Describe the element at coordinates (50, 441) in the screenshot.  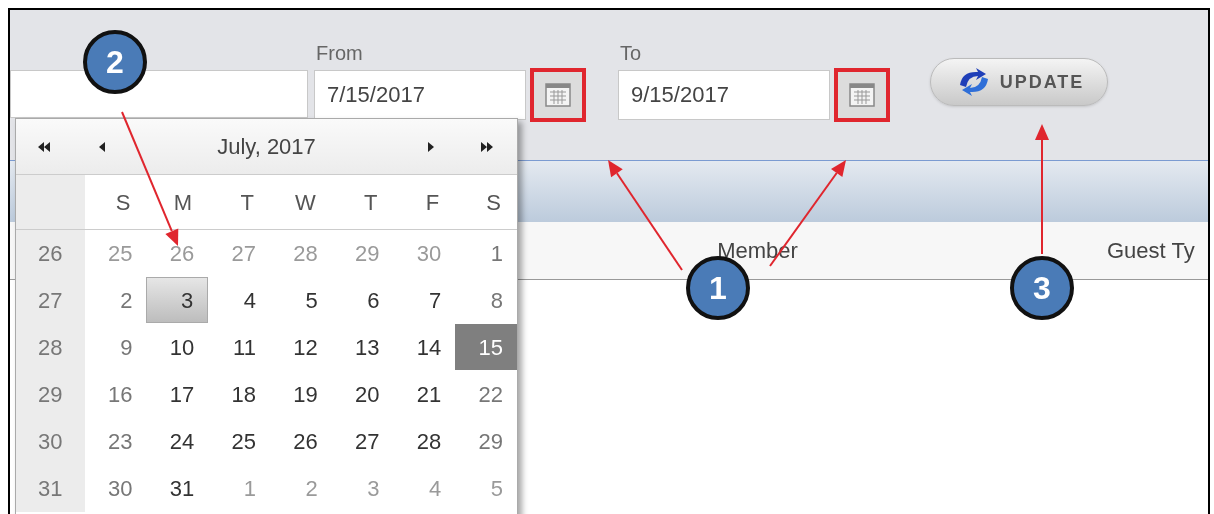
I see `week-number: 30` at that location.